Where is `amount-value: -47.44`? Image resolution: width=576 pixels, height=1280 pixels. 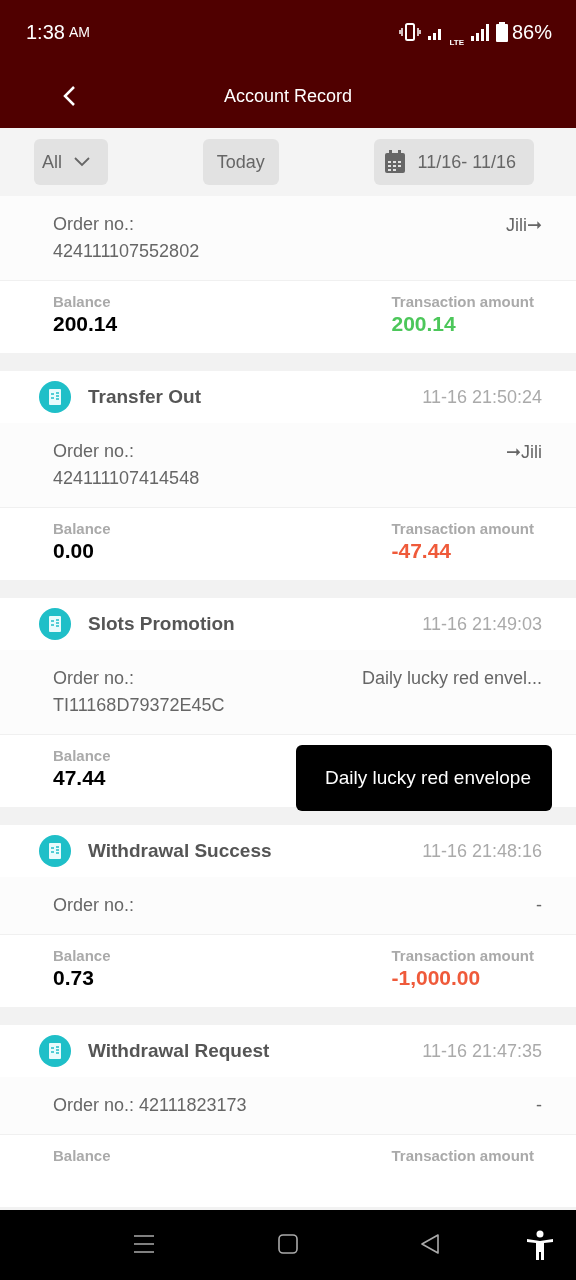 amount-value: -47.44 is located at coordinates (421, 551).